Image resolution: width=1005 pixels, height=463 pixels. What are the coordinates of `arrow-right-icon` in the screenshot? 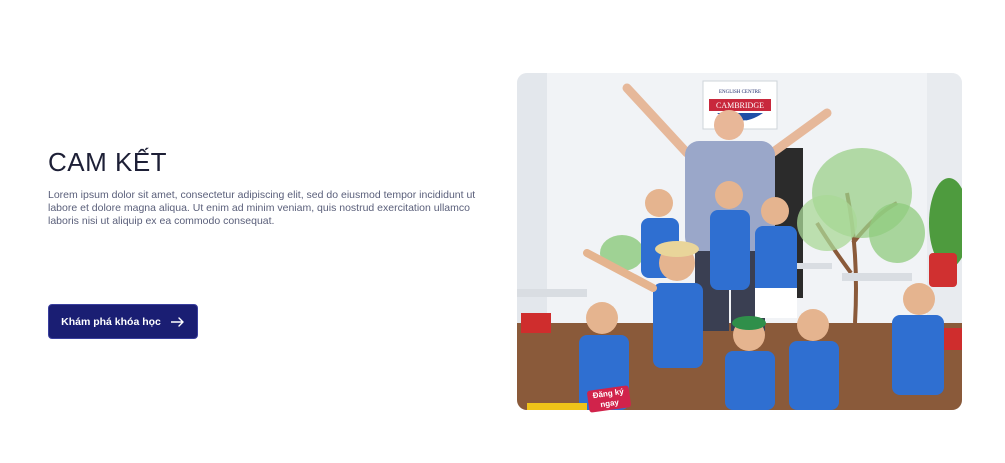 It's located at (177, 321).